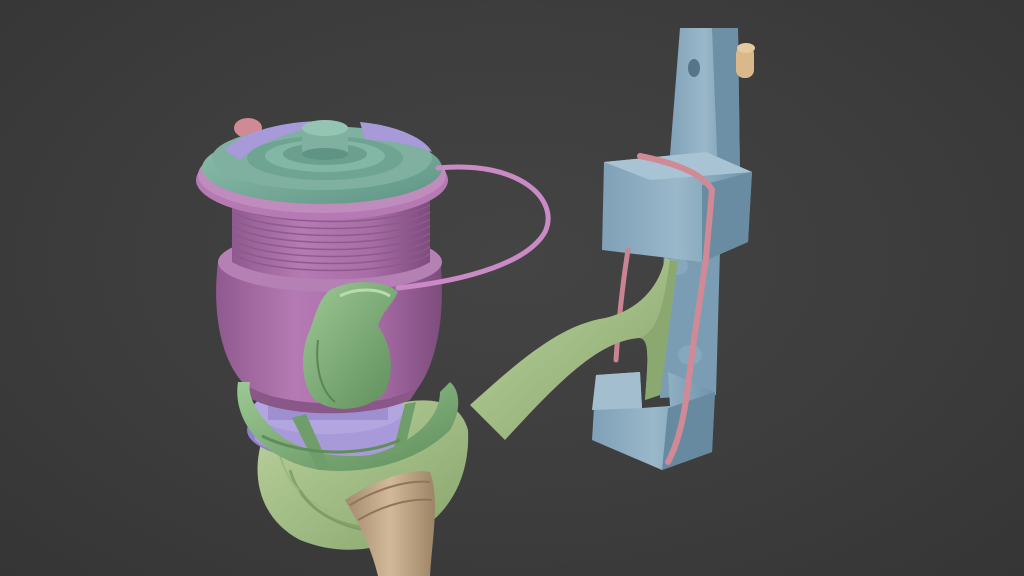 The height and width of the screenshot is (576, 1024). What do you see at coordinates (673, 249) in the screenshot?
I see `clamp-assembly` at bounding box center [673, 249].